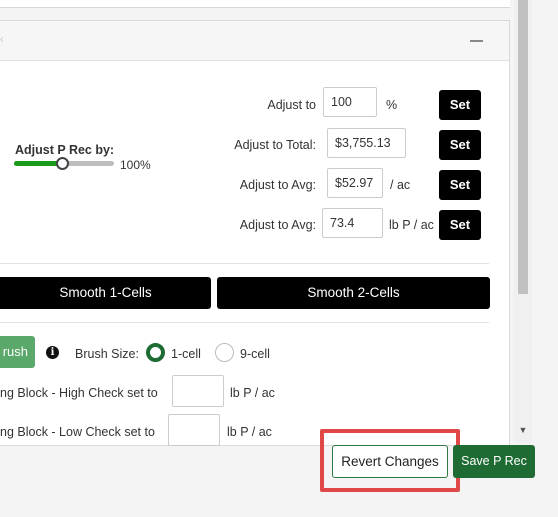  I want to click on minus-icon, so click(476, 41).